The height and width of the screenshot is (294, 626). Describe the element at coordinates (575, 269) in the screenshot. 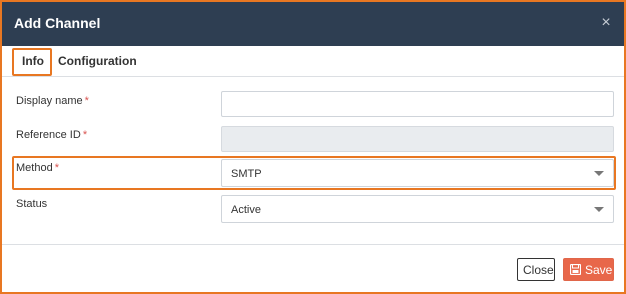

I see `save-icon` at that location.